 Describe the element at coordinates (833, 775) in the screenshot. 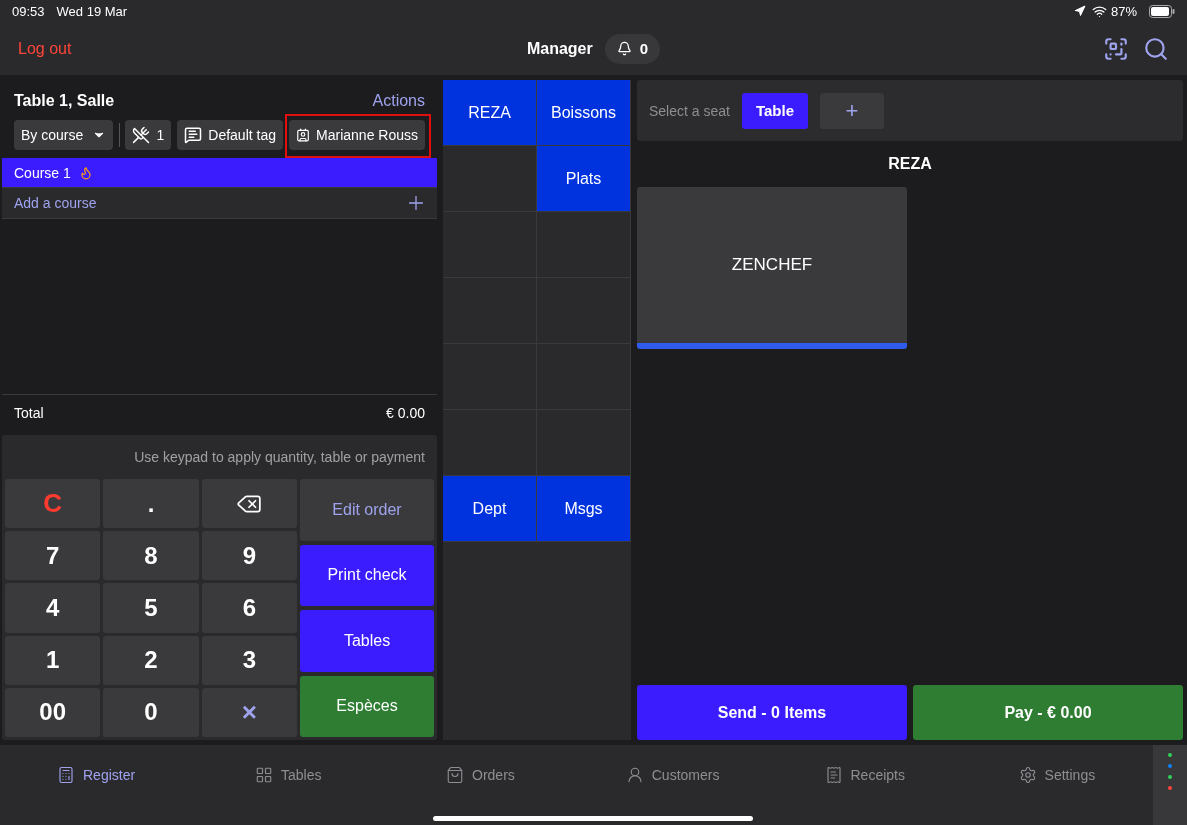

I see `receipt-icon` at that location.